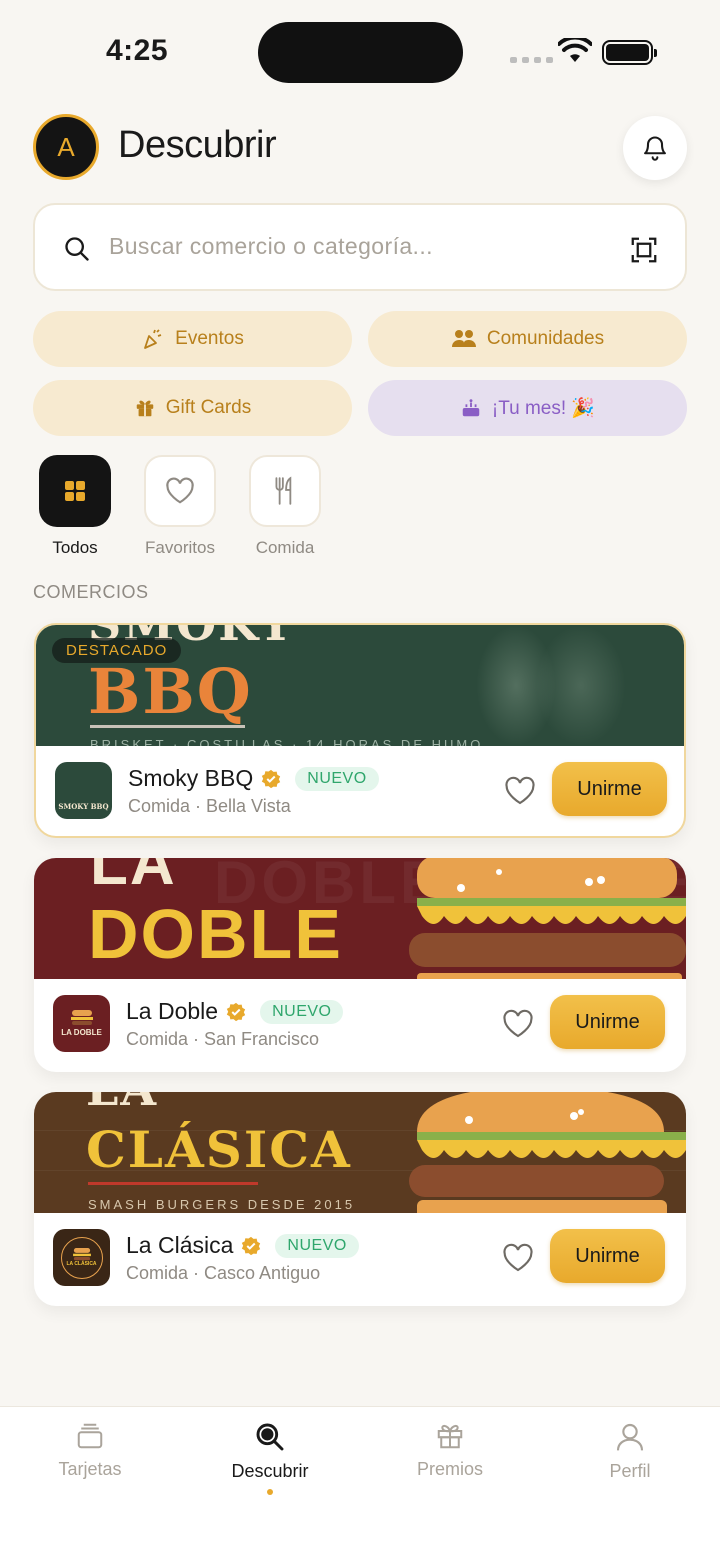 The image size is (720, 1564). What do you see at coordinates (360, 918) in the screenshot?
I see `merchant-banner: DOBLE DOBLE LA DOBLE` at bounding box center [360, 918].